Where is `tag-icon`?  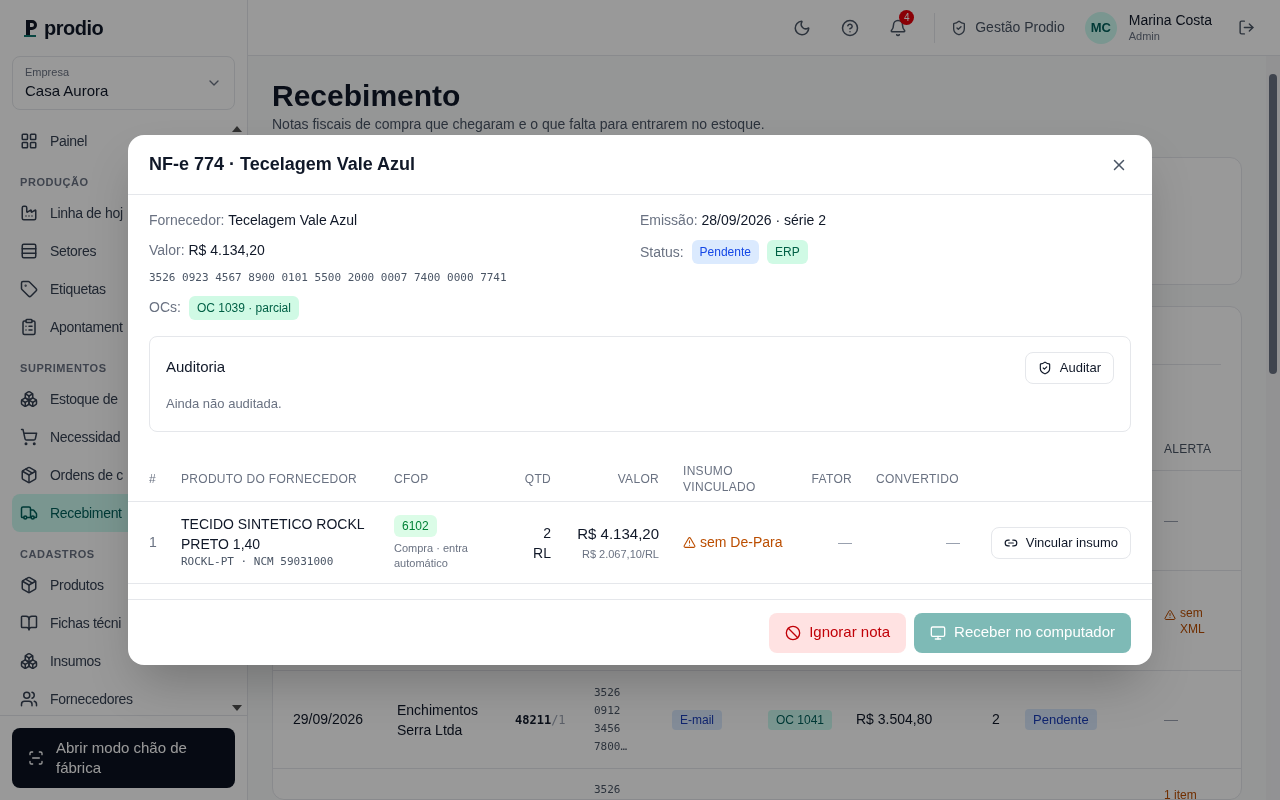
tag-icon is located at coordinates (29, 289).